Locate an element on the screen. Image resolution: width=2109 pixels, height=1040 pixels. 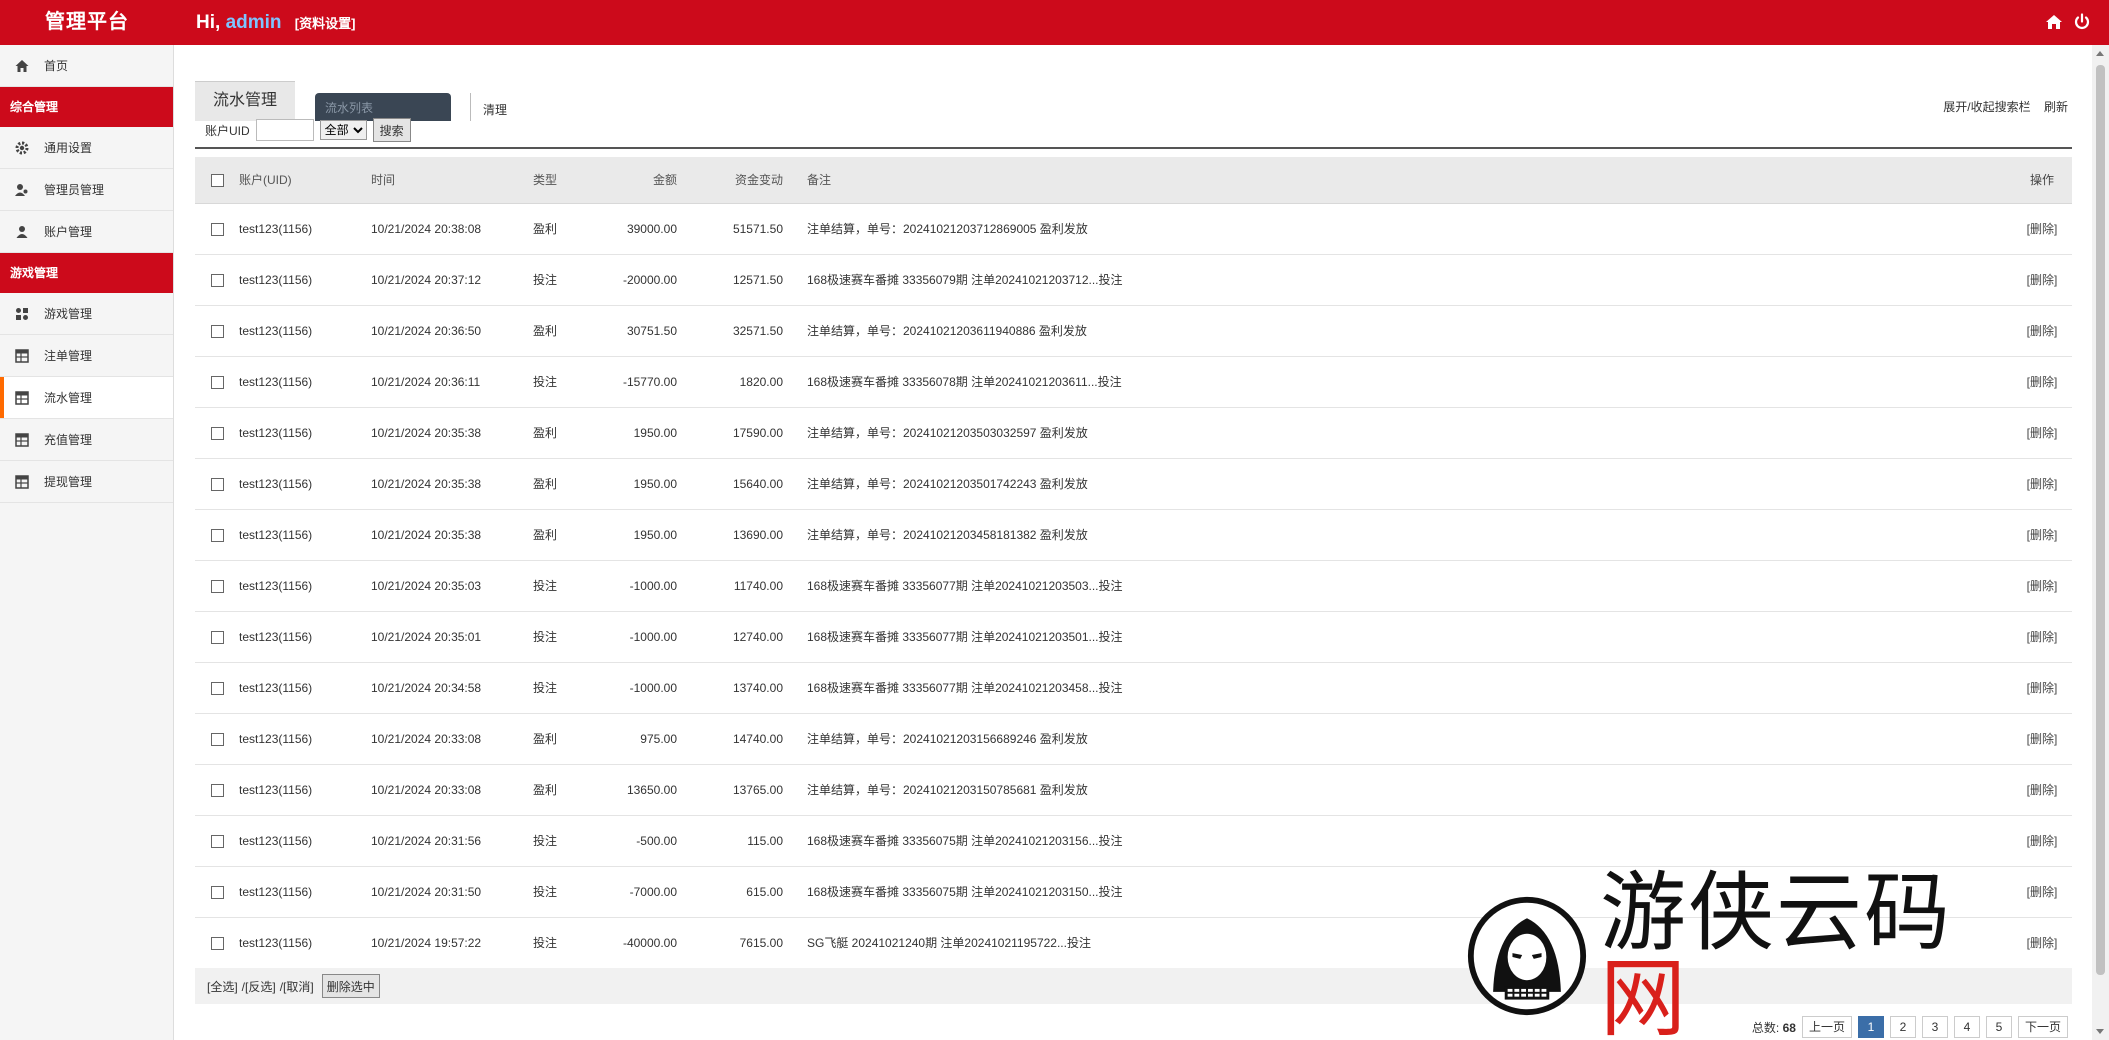
search-button: 搜索 is located at coordinates (391, 130).